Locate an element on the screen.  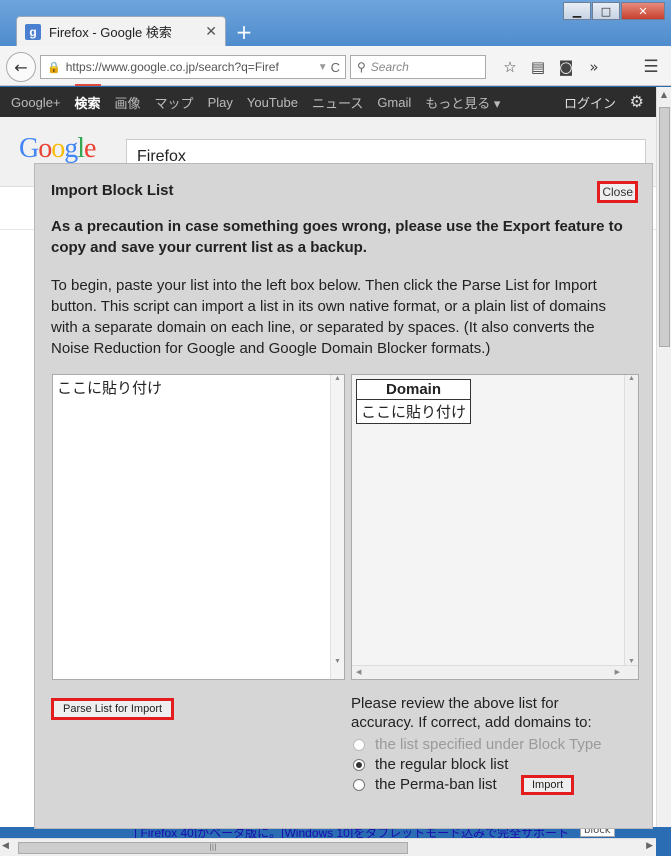
gbar-item-news: ニュース is located at coordinates (337, 102).